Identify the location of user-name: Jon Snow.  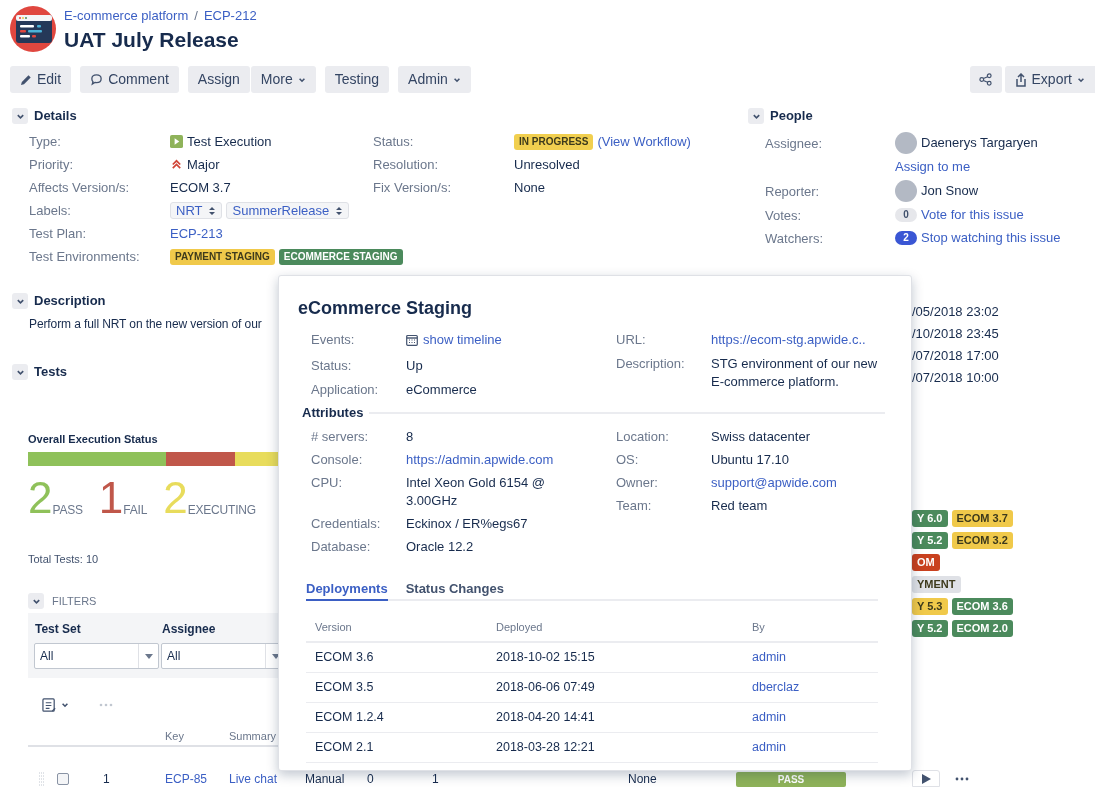
(950, 190).